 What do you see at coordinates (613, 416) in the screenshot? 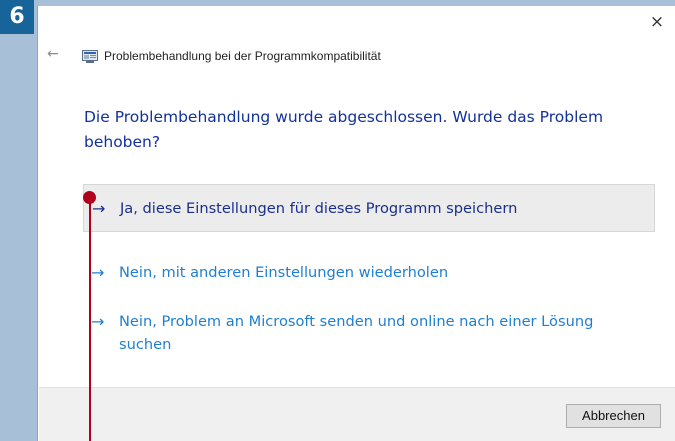
I see `cancel-button: Abbrechen` at bounding box center [613, 416].